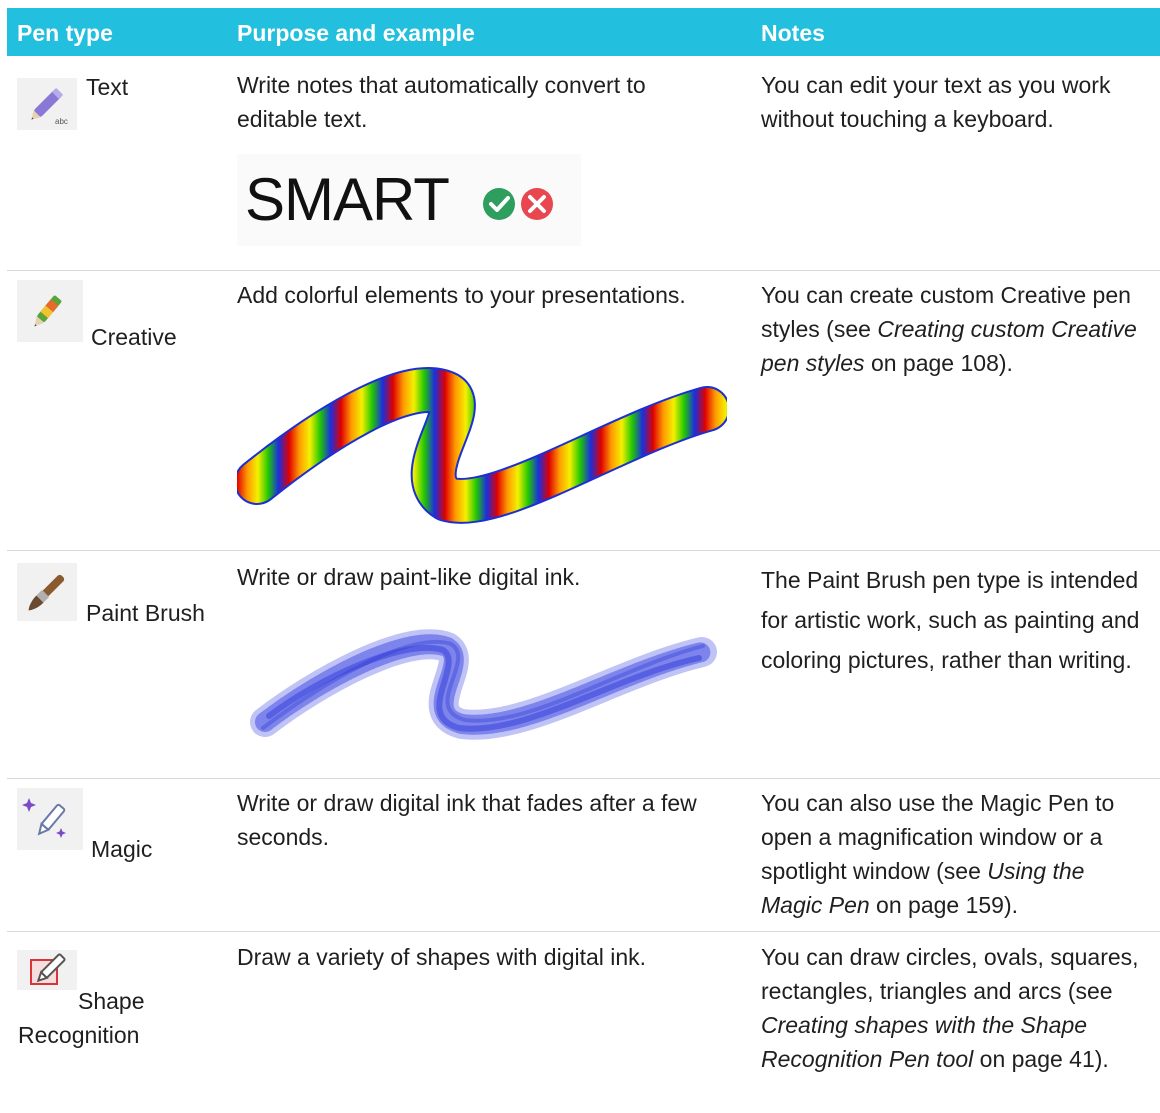 This screenshot has height=1113, width=1160. What do you see at coordinates (583, 32) in the screenshot?
I see `table-header: Pen type Purpose and example Notes` at bounding box center [583, 32].